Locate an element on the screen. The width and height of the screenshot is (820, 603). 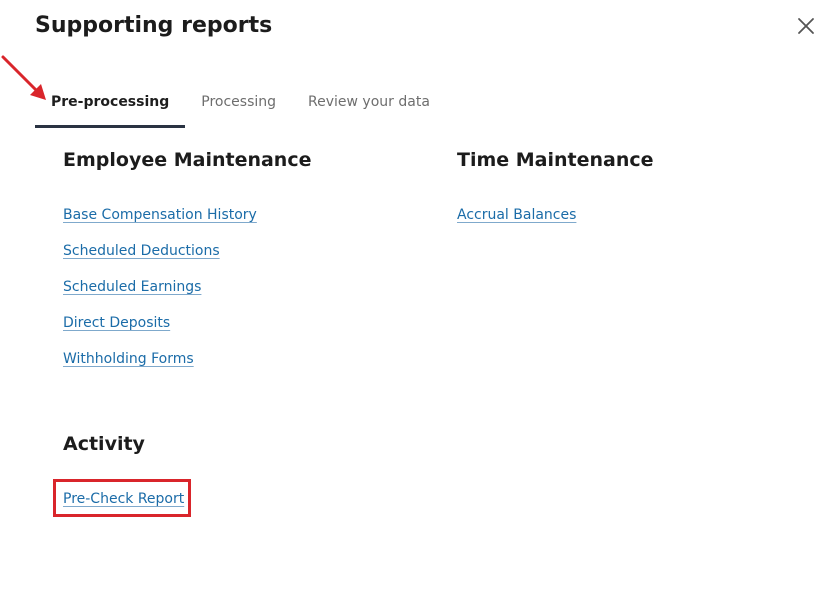
tab-processing: Processing is located at coordinates (238, 108).